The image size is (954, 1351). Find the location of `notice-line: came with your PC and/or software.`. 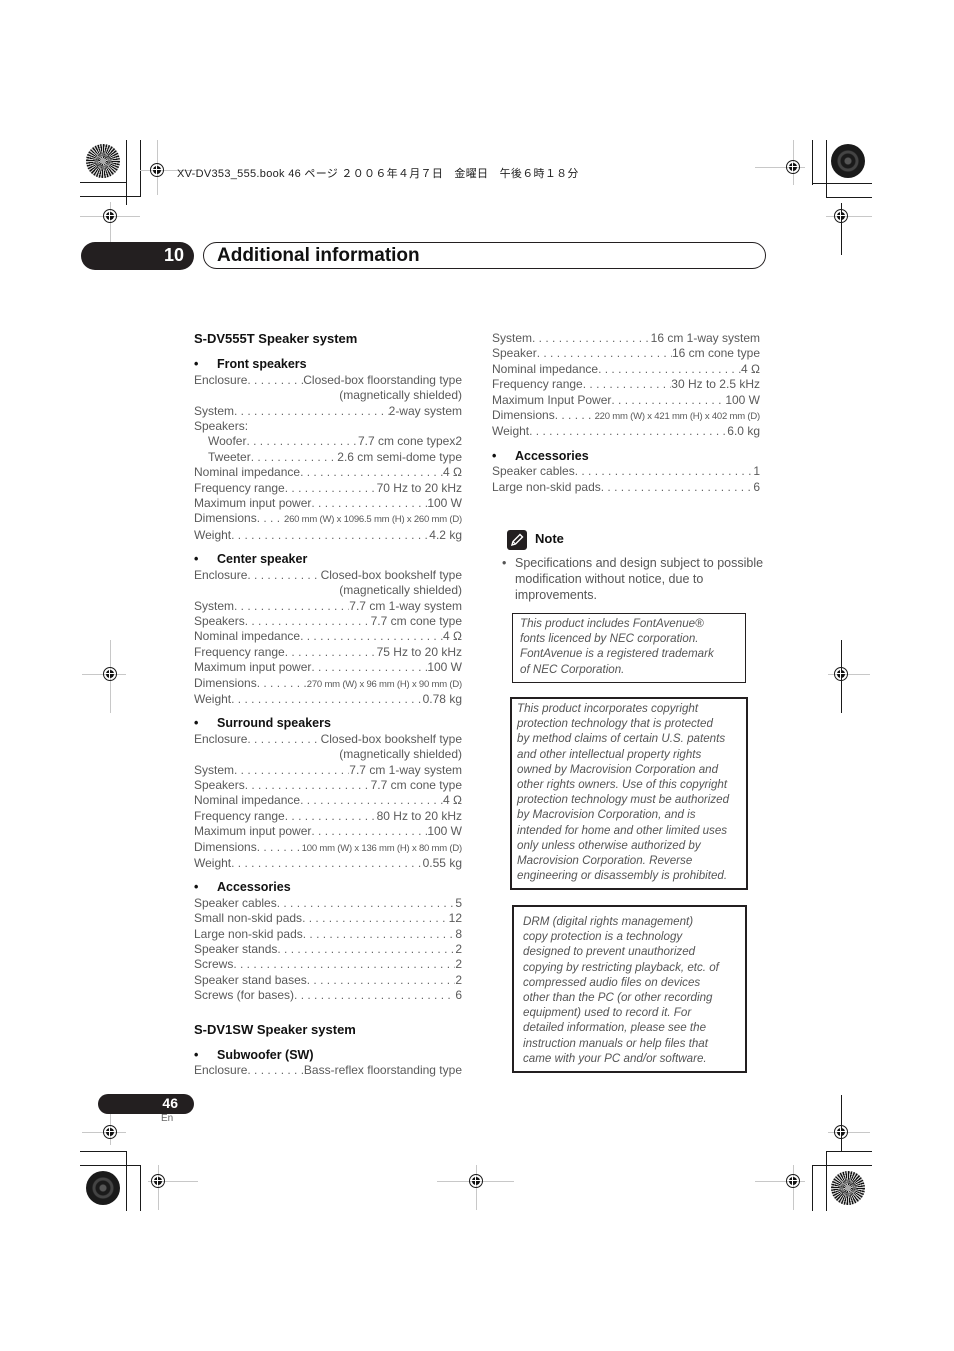

notice-line: came with your PC and/or software. is located at coordinates (615, 1058).